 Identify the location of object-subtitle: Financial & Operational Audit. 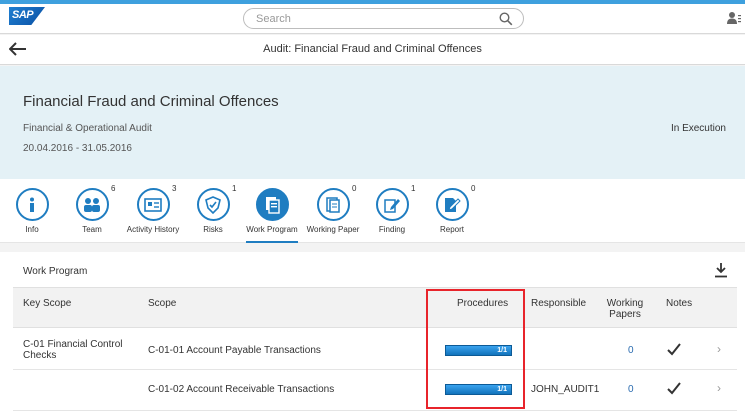
(87, 128).